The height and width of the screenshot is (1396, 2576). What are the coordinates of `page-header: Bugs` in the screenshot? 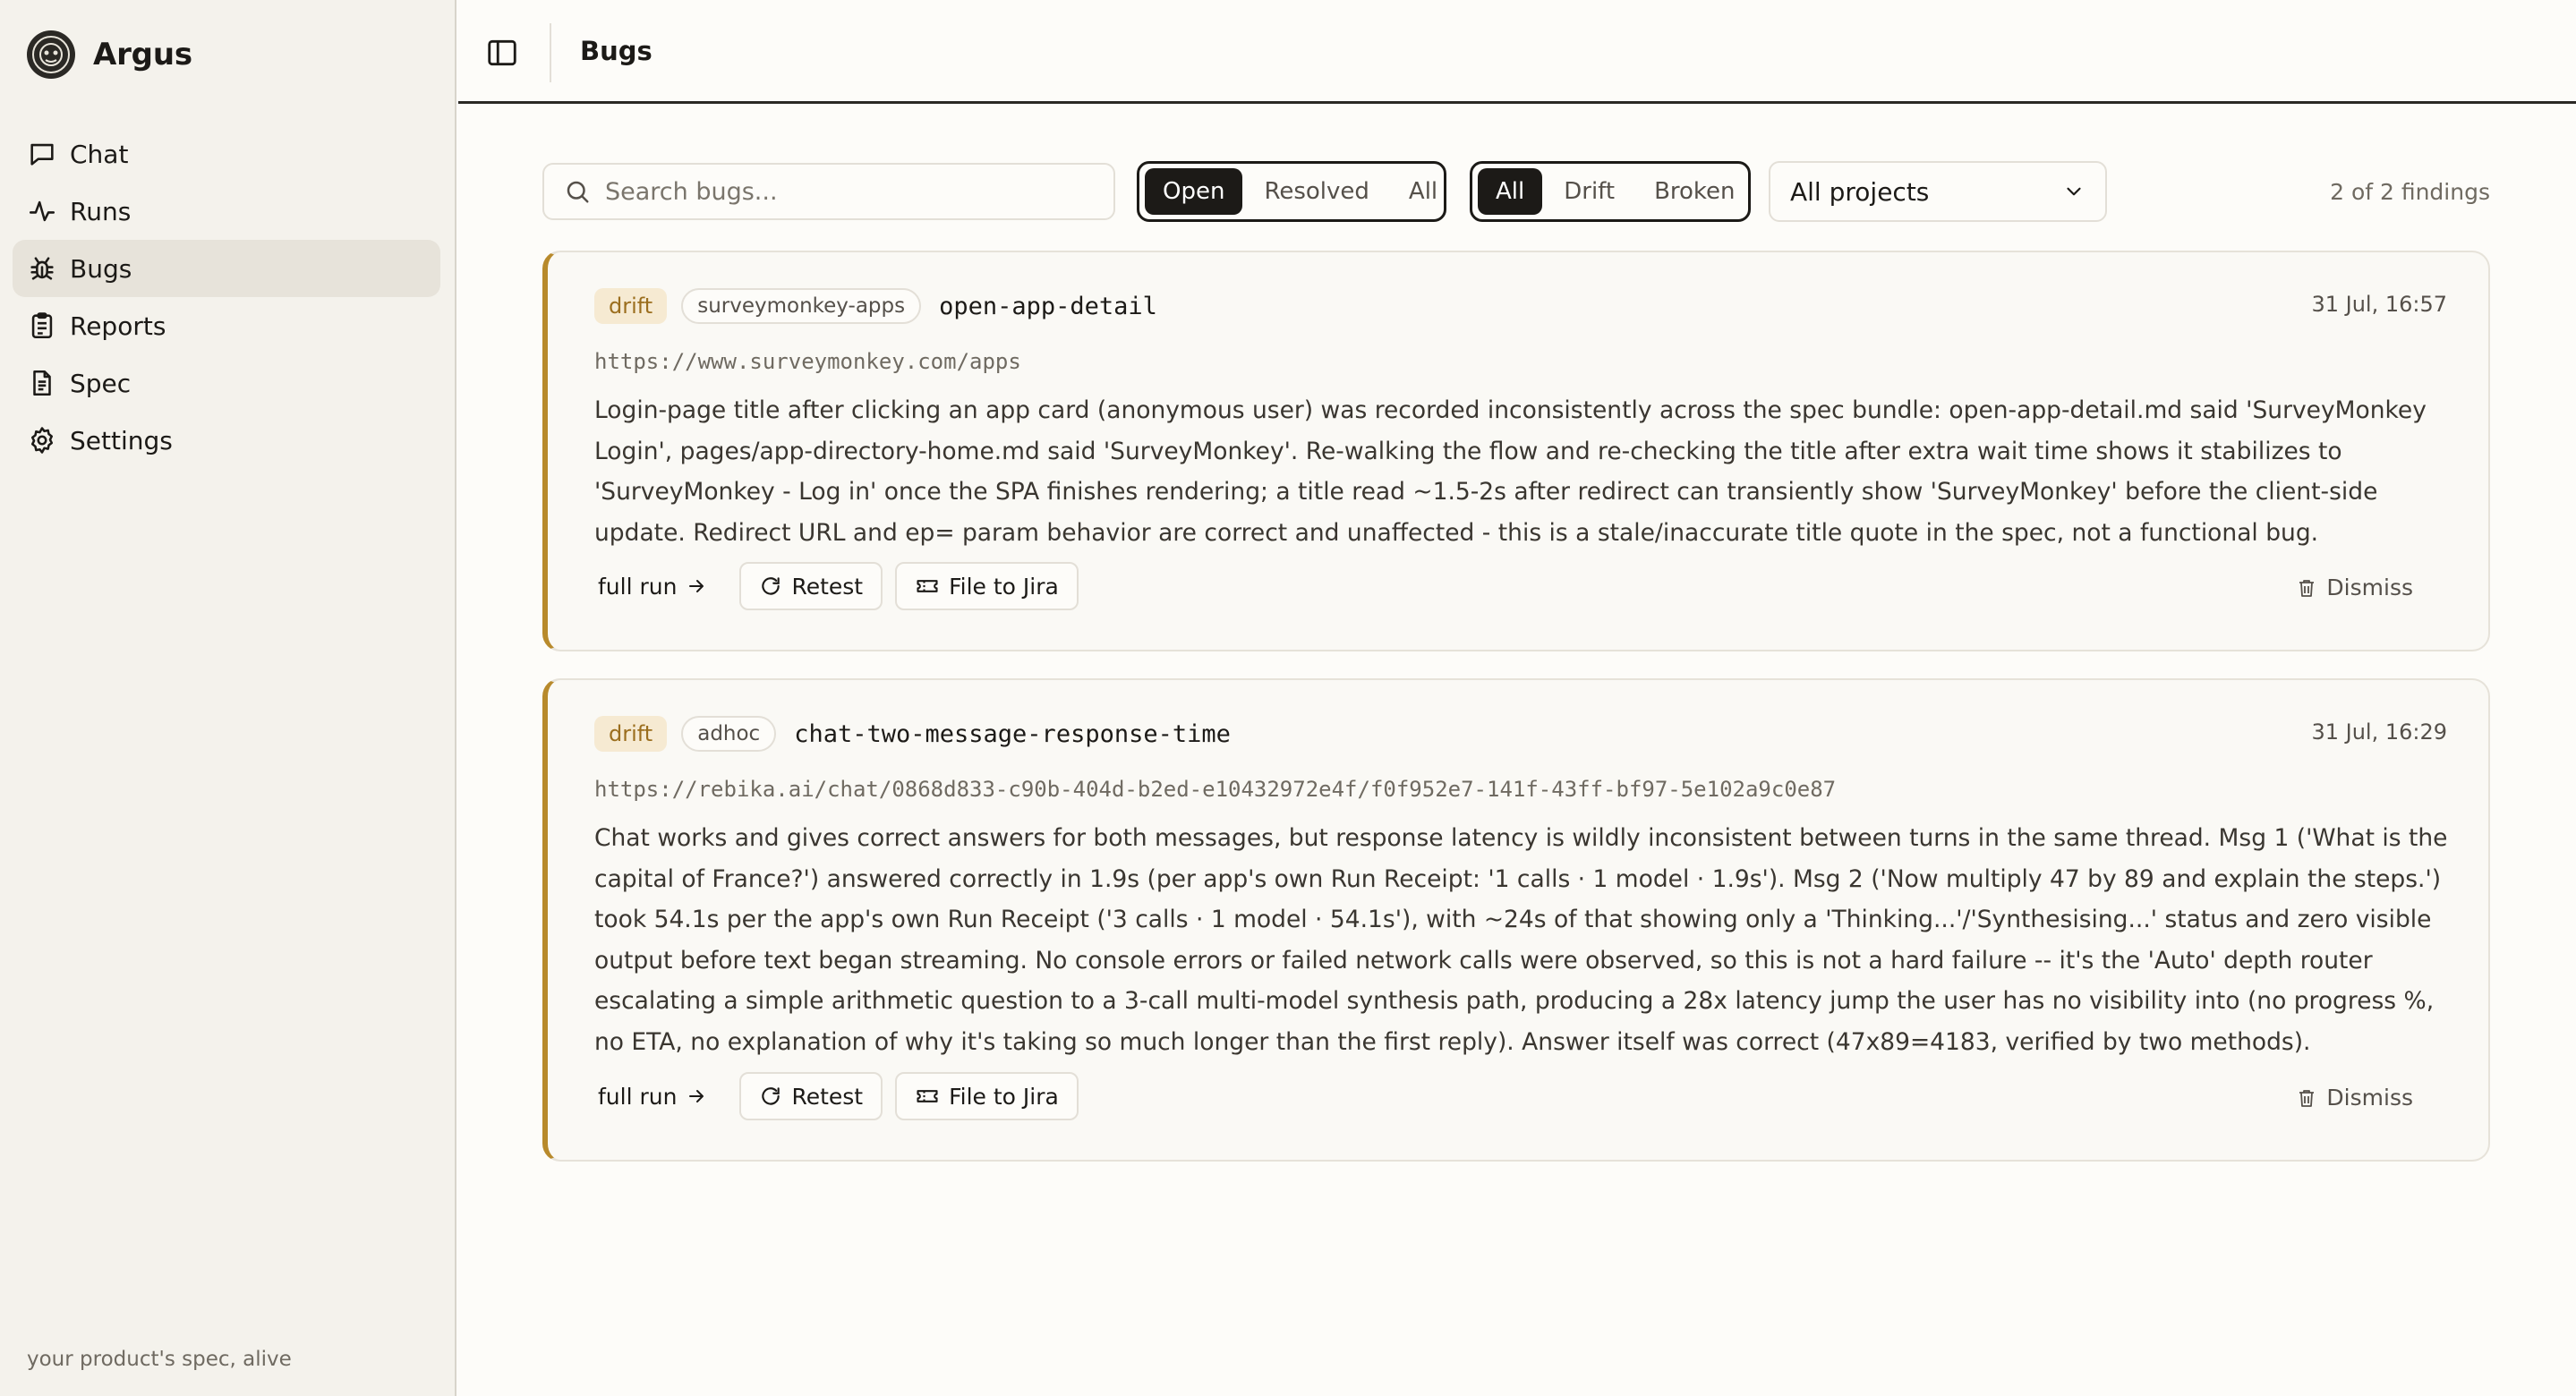 It's located at (1517, 52).